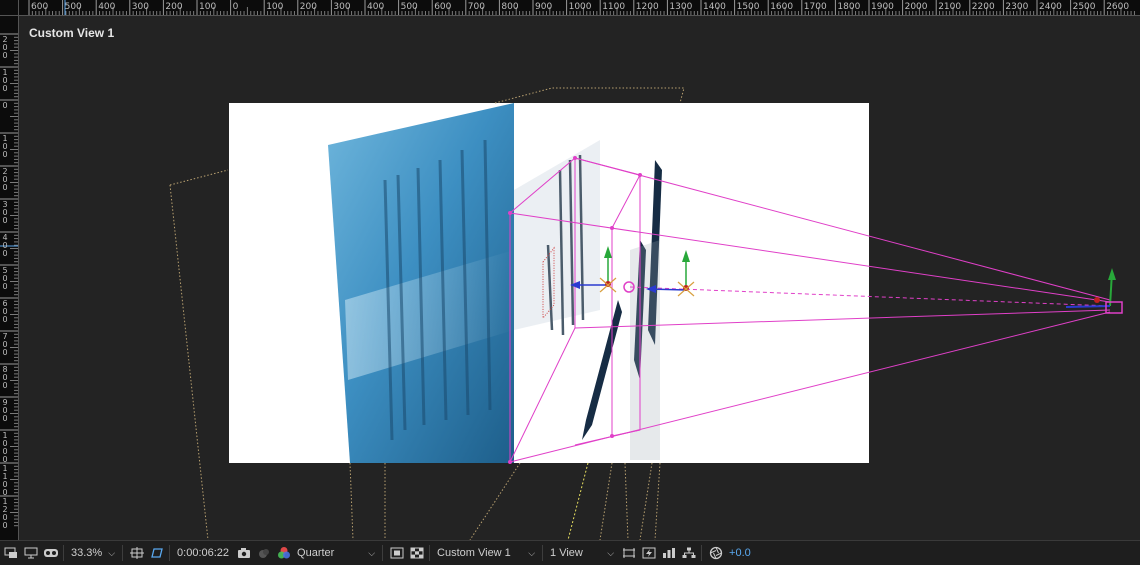  I want to click on ruler-tick-label: 2000, so click(916, 7).